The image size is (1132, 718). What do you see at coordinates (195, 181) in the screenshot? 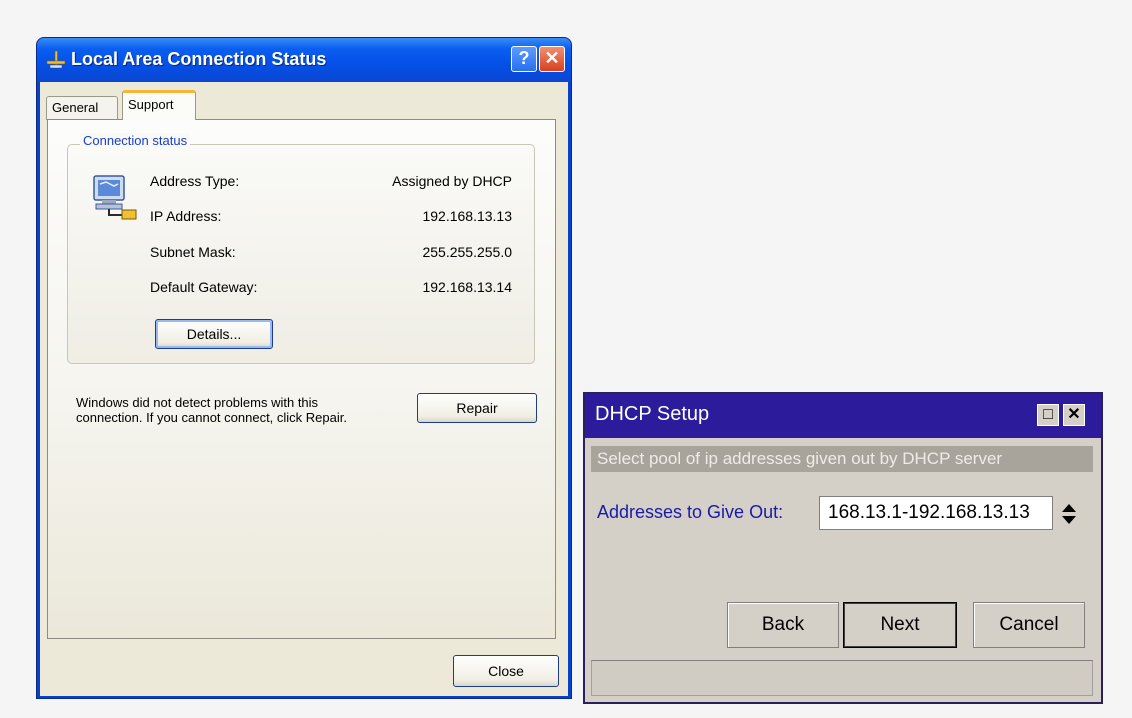
I see `address-type-label: Address Type:` at bounding box center [195, 181].